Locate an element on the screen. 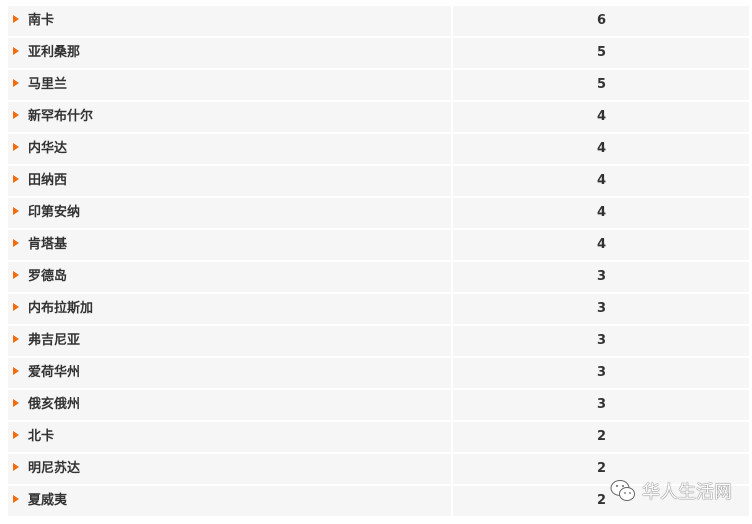  table-row: 内布拉斯加 3 is located at coordinates (378, 309).